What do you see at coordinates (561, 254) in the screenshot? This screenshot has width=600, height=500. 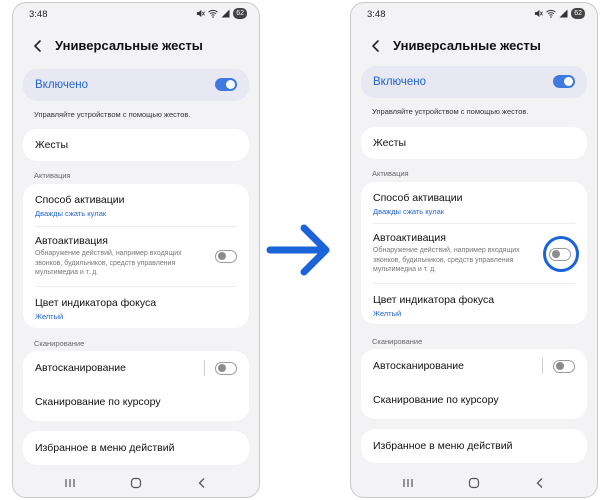 I see `highlight-circle` at bounding box center [561, 254].